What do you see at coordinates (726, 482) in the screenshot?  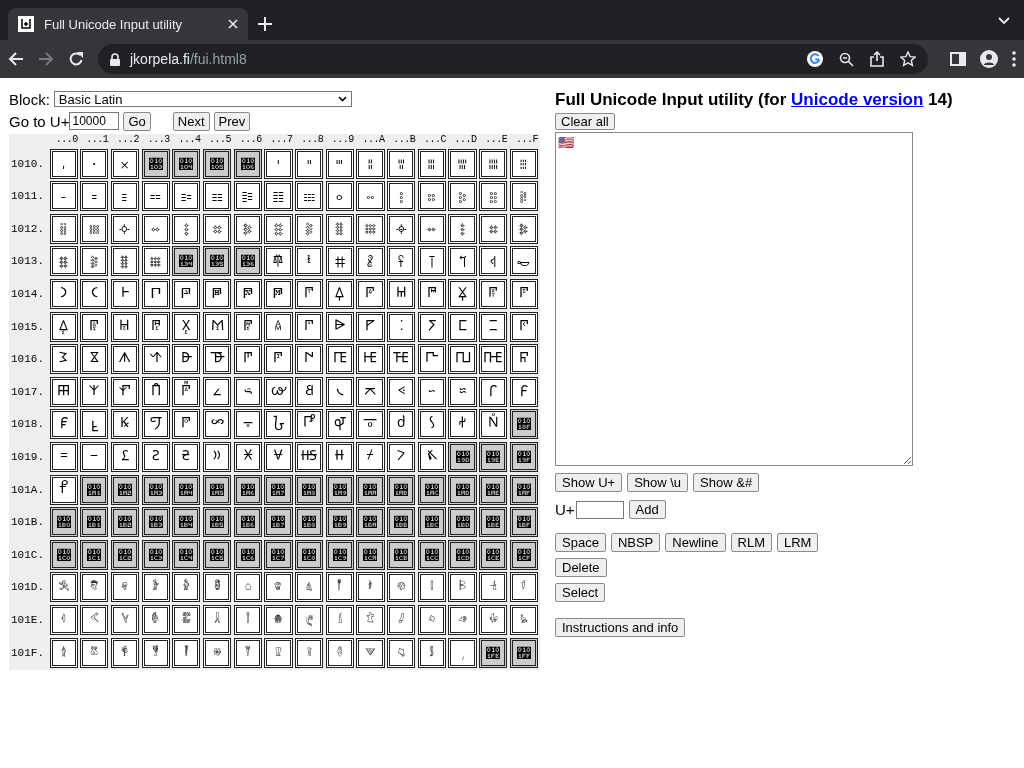 I see `action-button: Show &#` at bounding box center [726, 482].